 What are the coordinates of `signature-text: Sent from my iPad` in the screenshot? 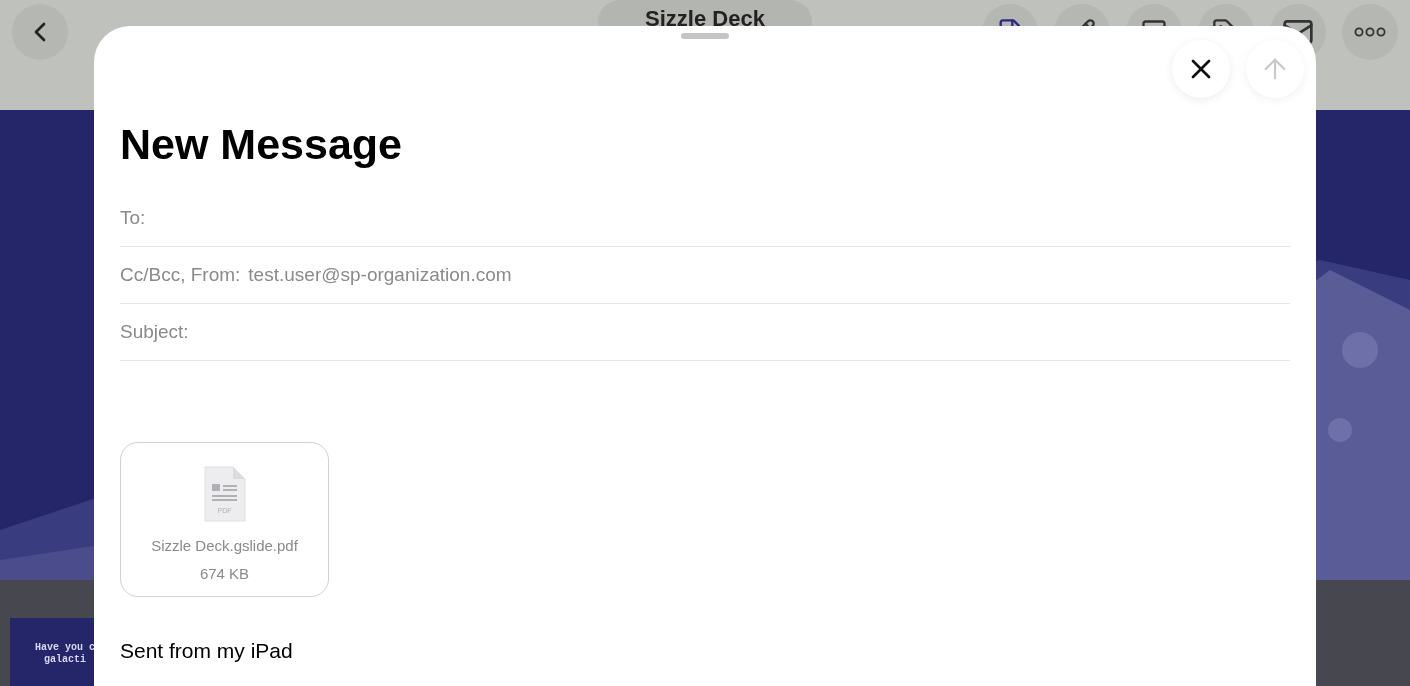 It's located at (207, 651).